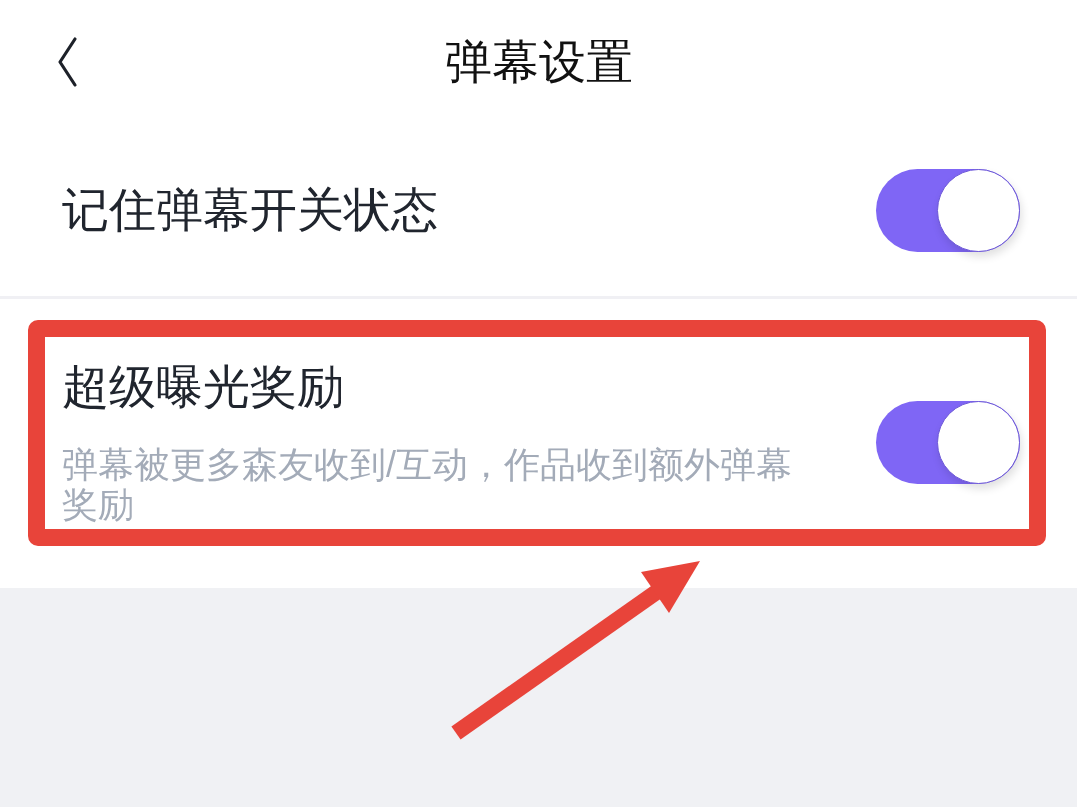  What do you see at coordinates (538, 62) in the screenshot?
I see `page-title: 弹幕设置` at bounding box center [538, 62].